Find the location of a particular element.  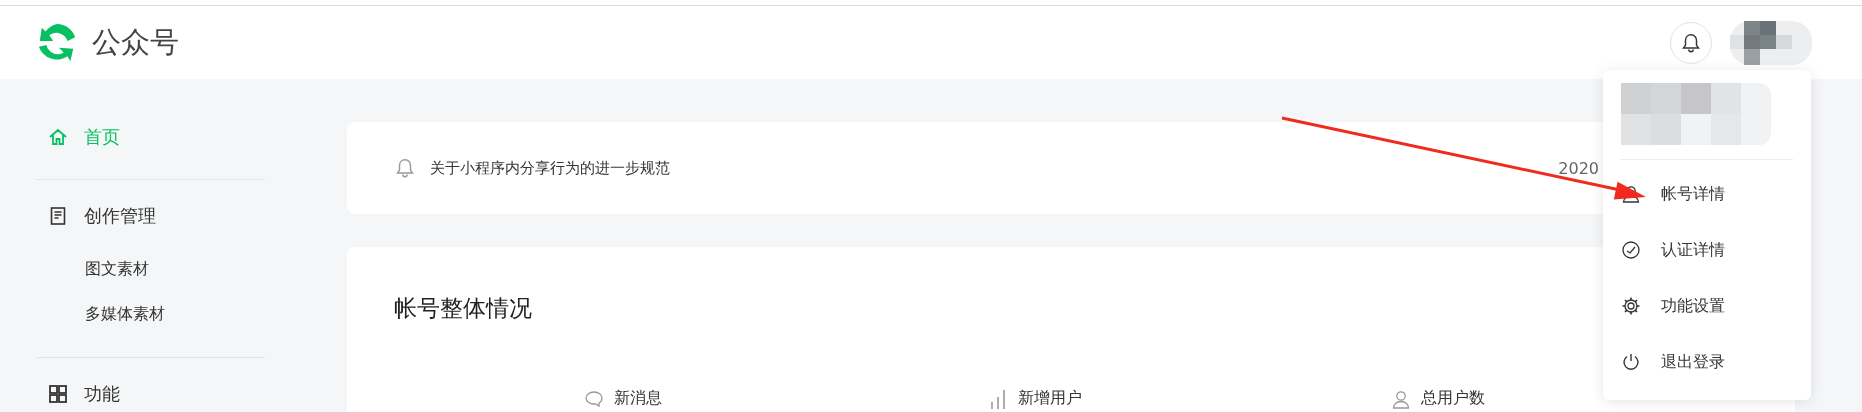

notice-date: 2020 is located at coordinates (1578, 168).